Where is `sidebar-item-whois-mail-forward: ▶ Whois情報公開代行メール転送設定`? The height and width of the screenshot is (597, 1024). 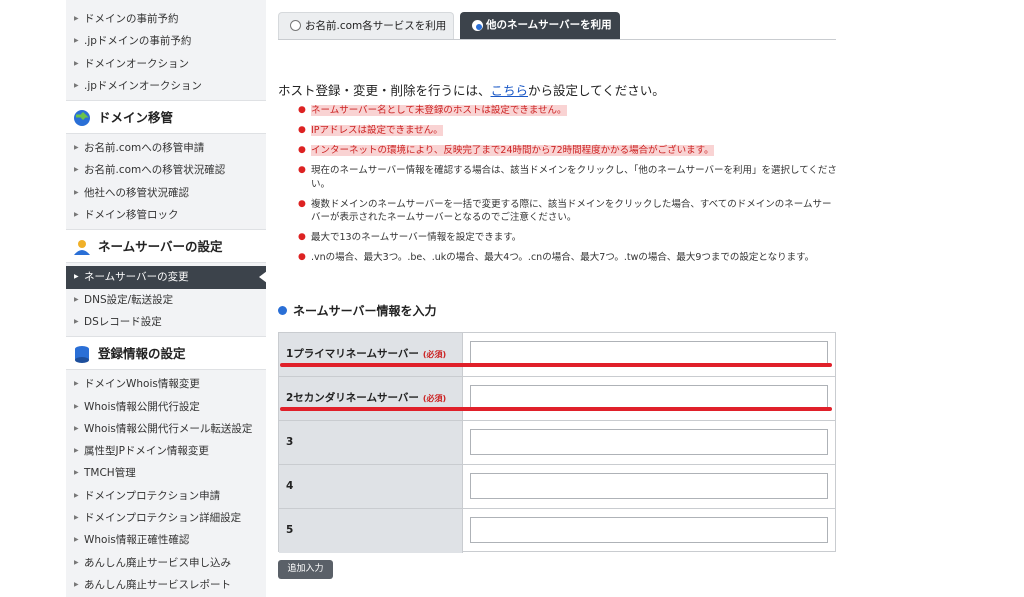 sidebar-item-whois-mail-forward: ▶ Whois情報公開代行メール転送設定 is located at coordinates (166, 429).